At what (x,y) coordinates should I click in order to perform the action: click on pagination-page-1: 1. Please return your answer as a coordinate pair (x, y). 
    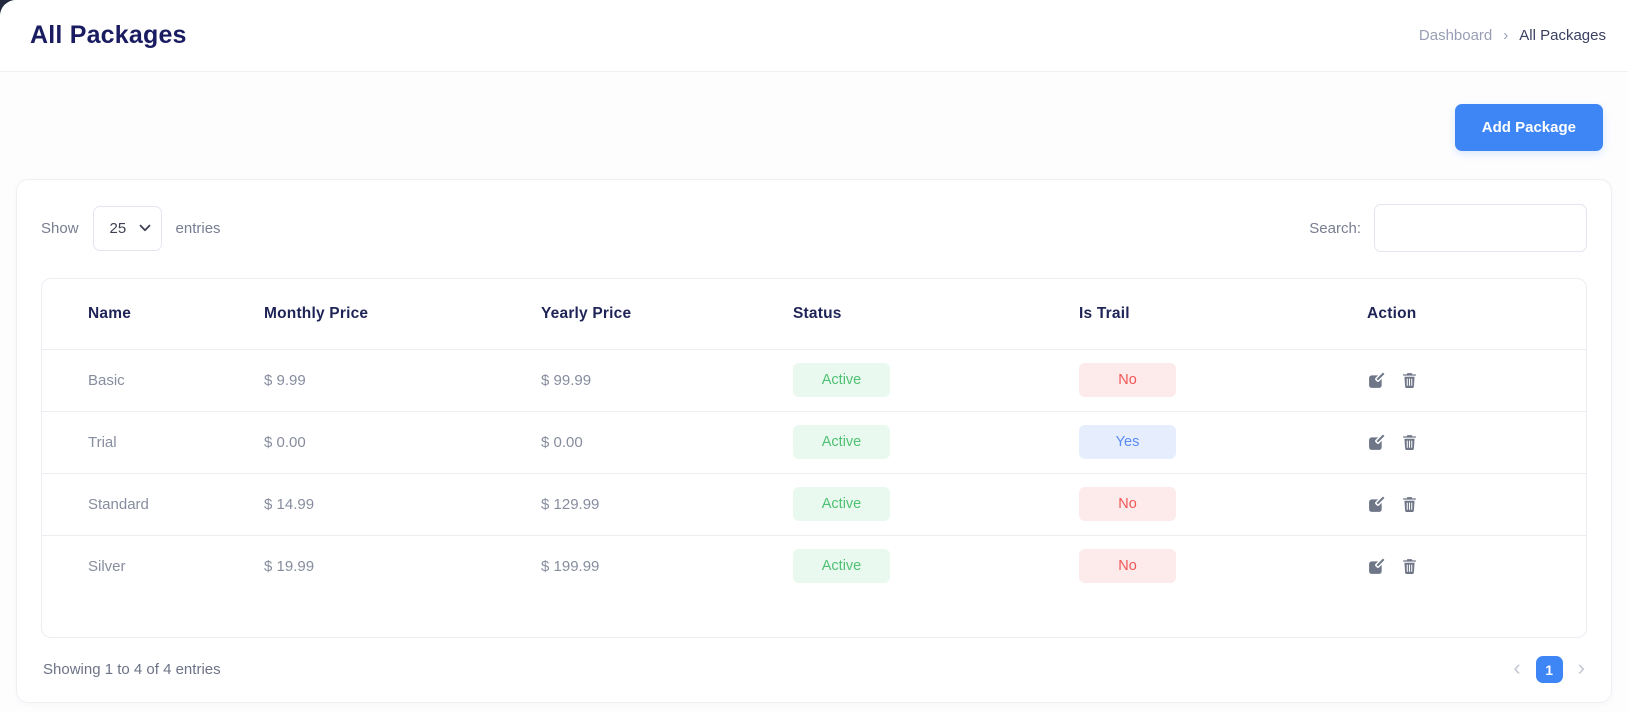
    Looking at the image, I should click on (1549, 669).